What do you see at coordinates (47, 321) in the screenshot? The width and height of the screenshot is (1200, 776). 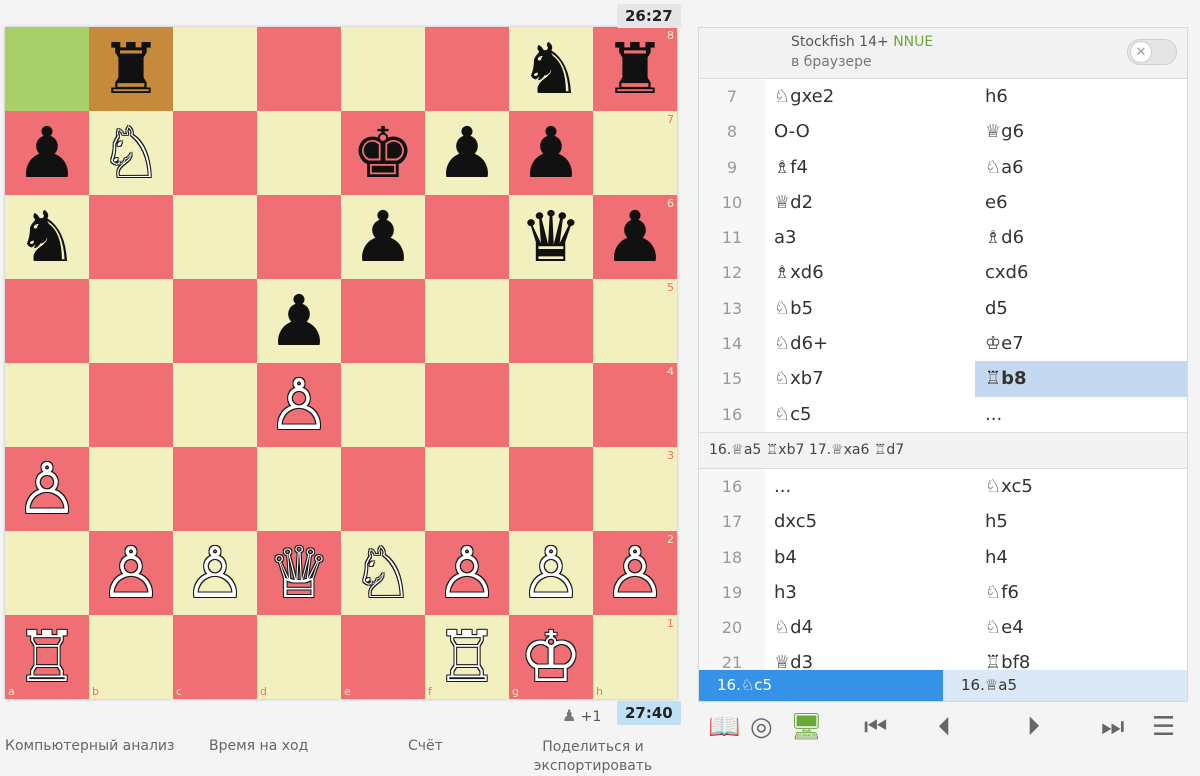 I see `square-a5` at bounding box center [47, 321].